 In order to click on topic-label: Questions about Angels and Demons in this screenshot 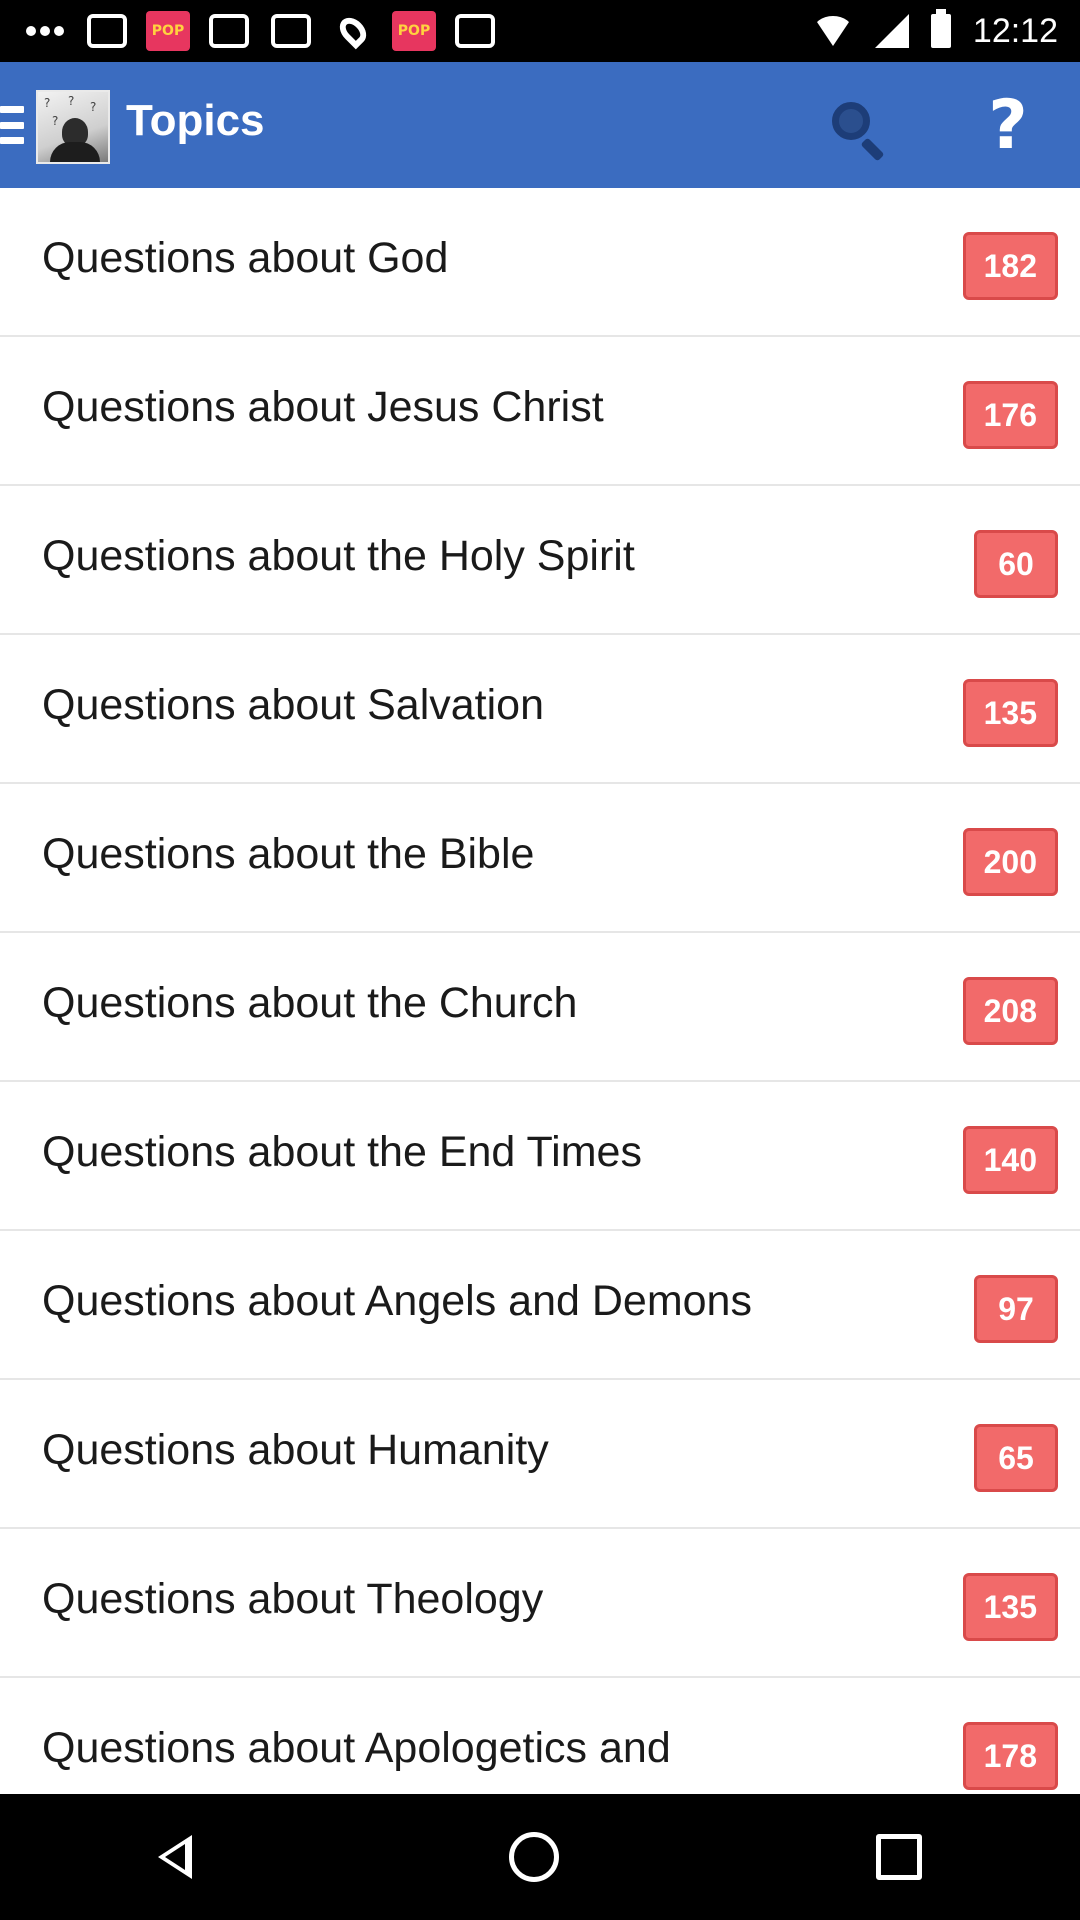, I will do `click(397, 1301)`.